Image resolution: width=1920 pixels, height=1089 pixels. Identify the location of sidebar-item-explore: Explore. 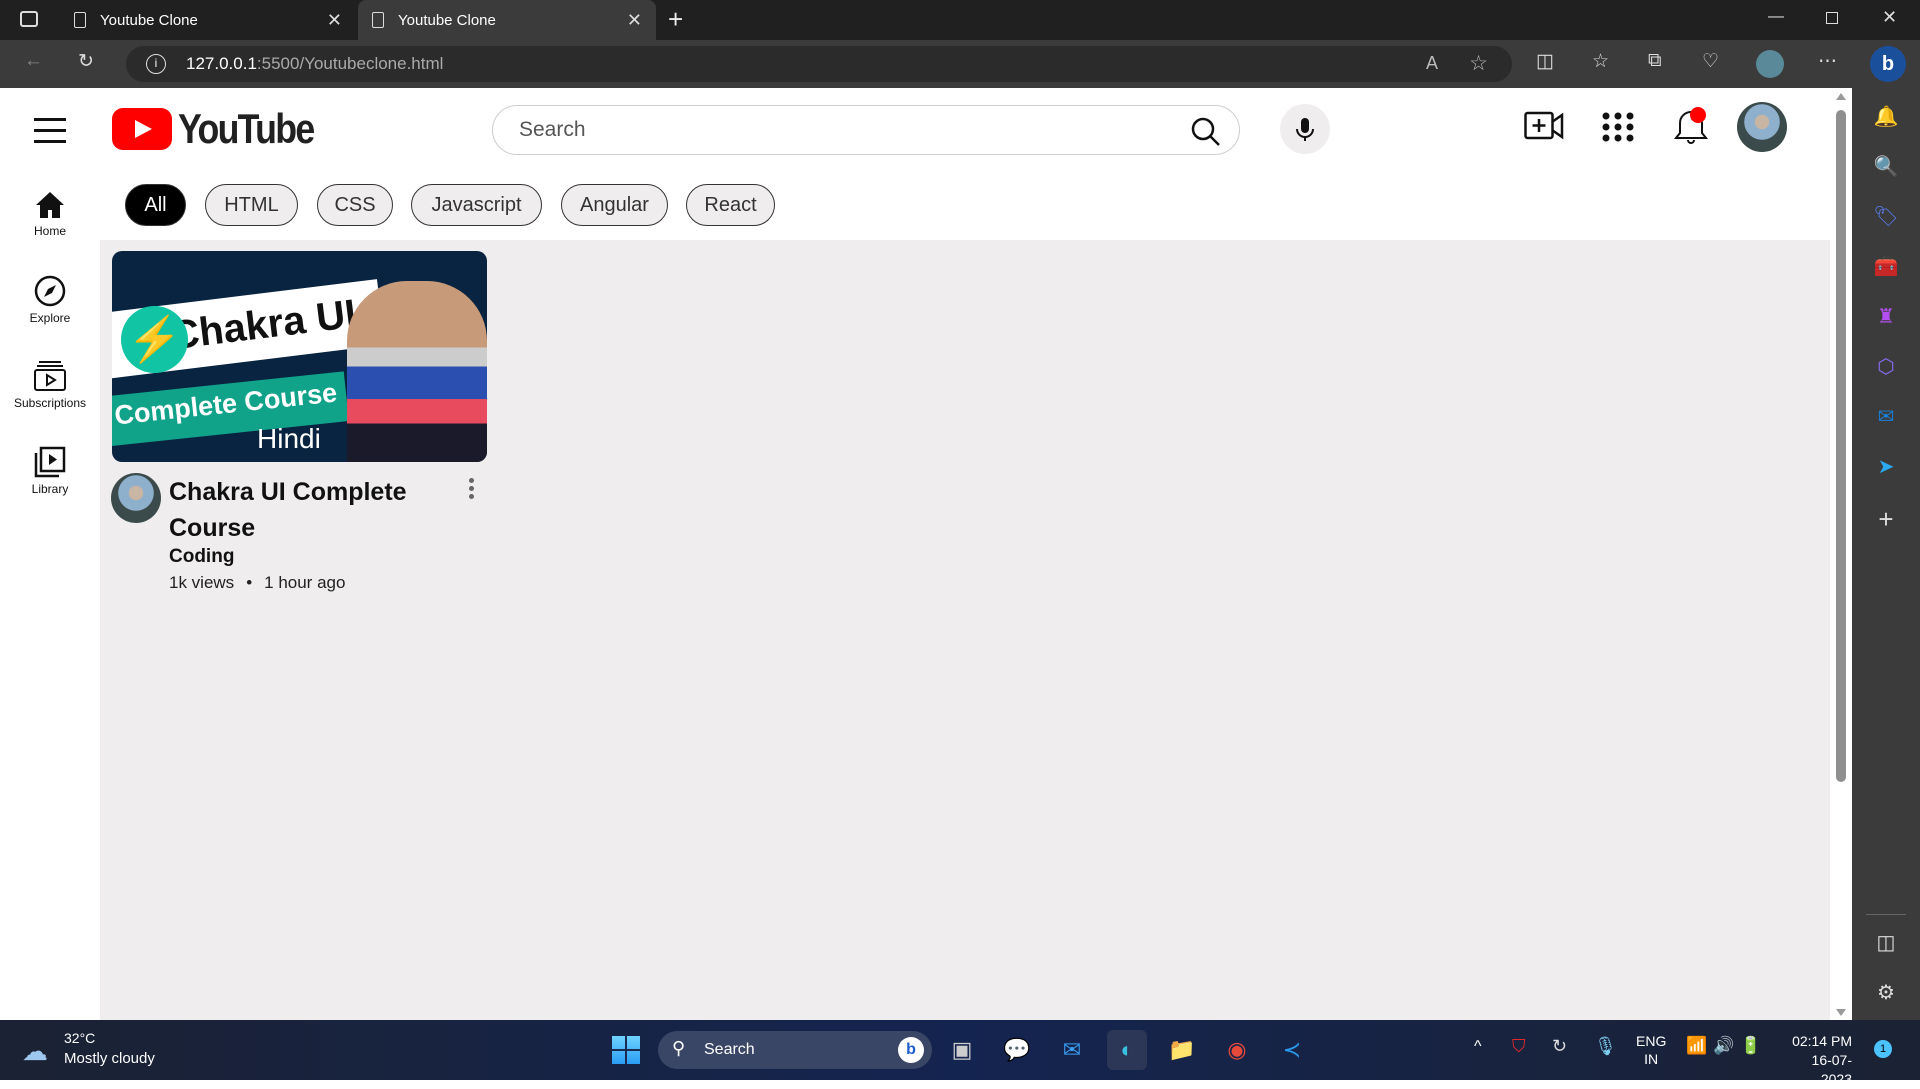
(50, 300).